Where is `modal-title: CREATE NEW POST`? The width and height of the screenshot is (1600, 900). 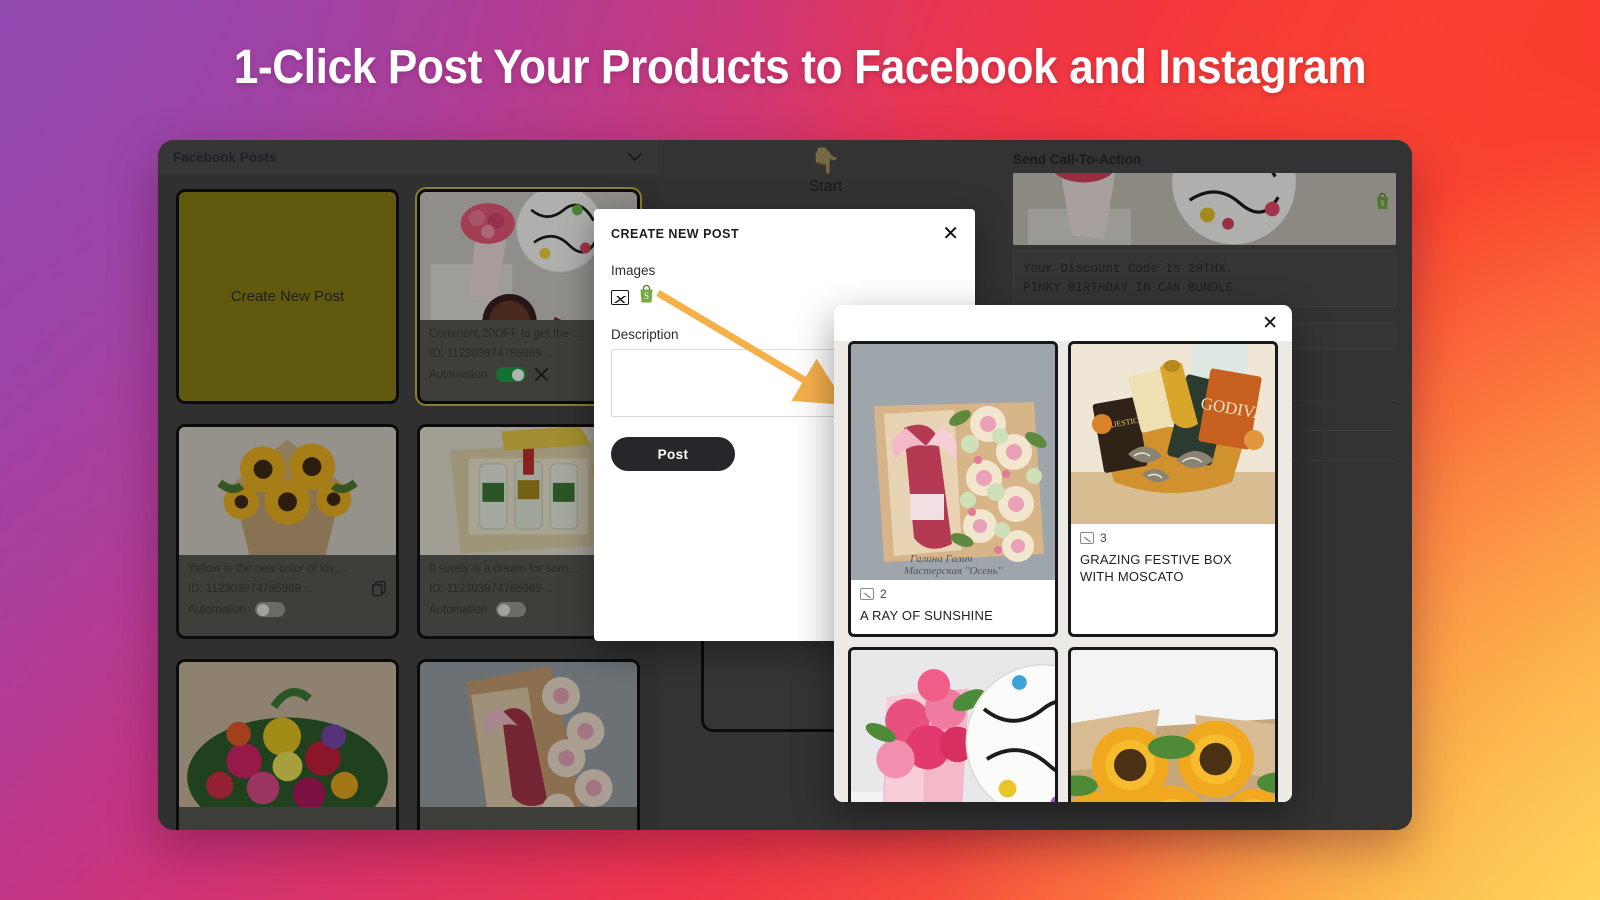 modal-title: CREATE NEW POST is located at coordinates (675, 234).